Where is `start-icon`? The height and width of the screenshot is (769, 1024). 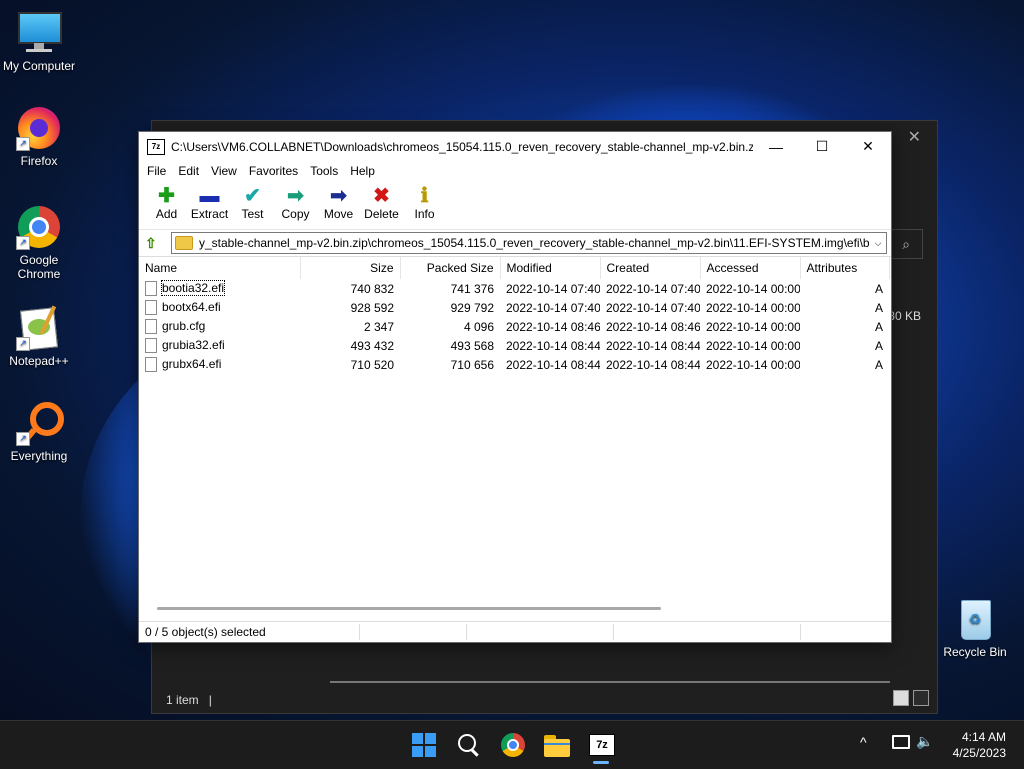 start-icon is located at coordinates (424, 745).